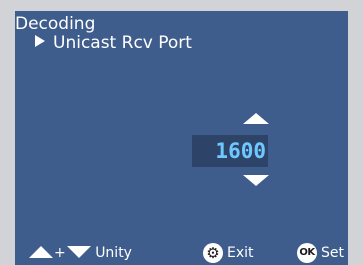 The width and height of the screenshot is (363, 265). I want to click on exit-label: Exit, so click(240, 253).